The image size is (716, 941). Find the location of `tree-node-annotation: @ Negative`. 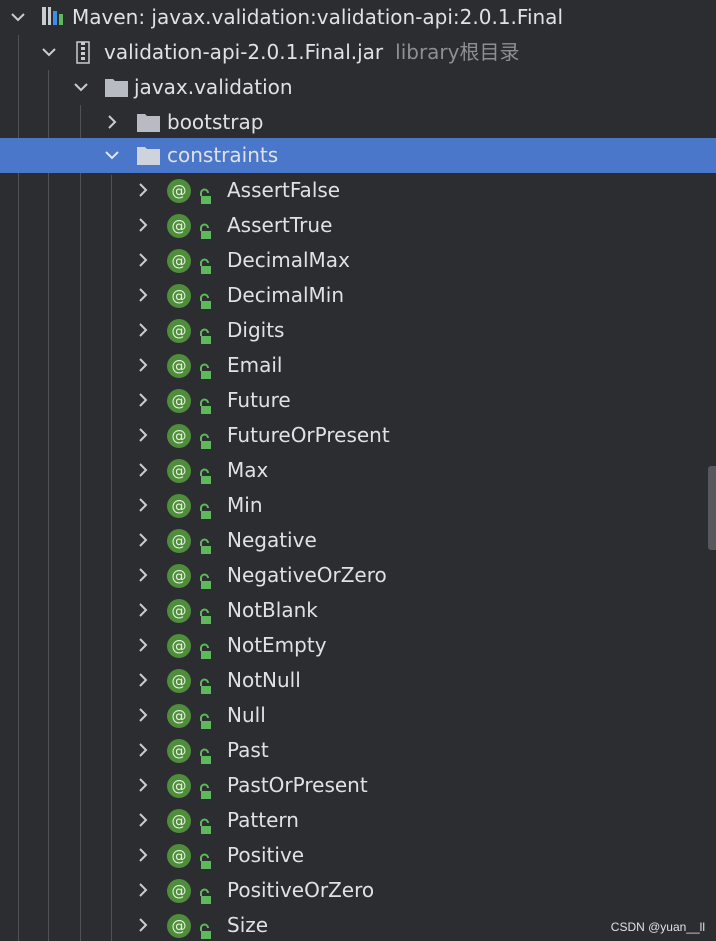

tree-node-annotation: @ Negative is located at coordinates (358, 540).